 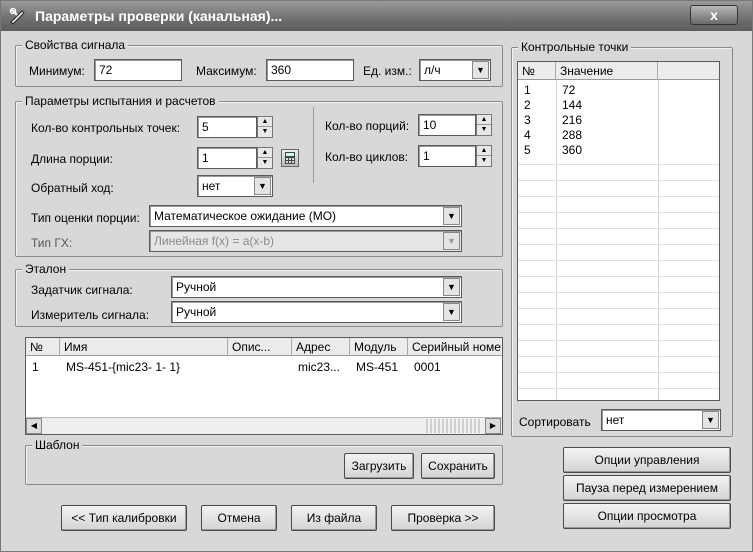 I want to click on col-header-num: №, so click(x=43, y=347).